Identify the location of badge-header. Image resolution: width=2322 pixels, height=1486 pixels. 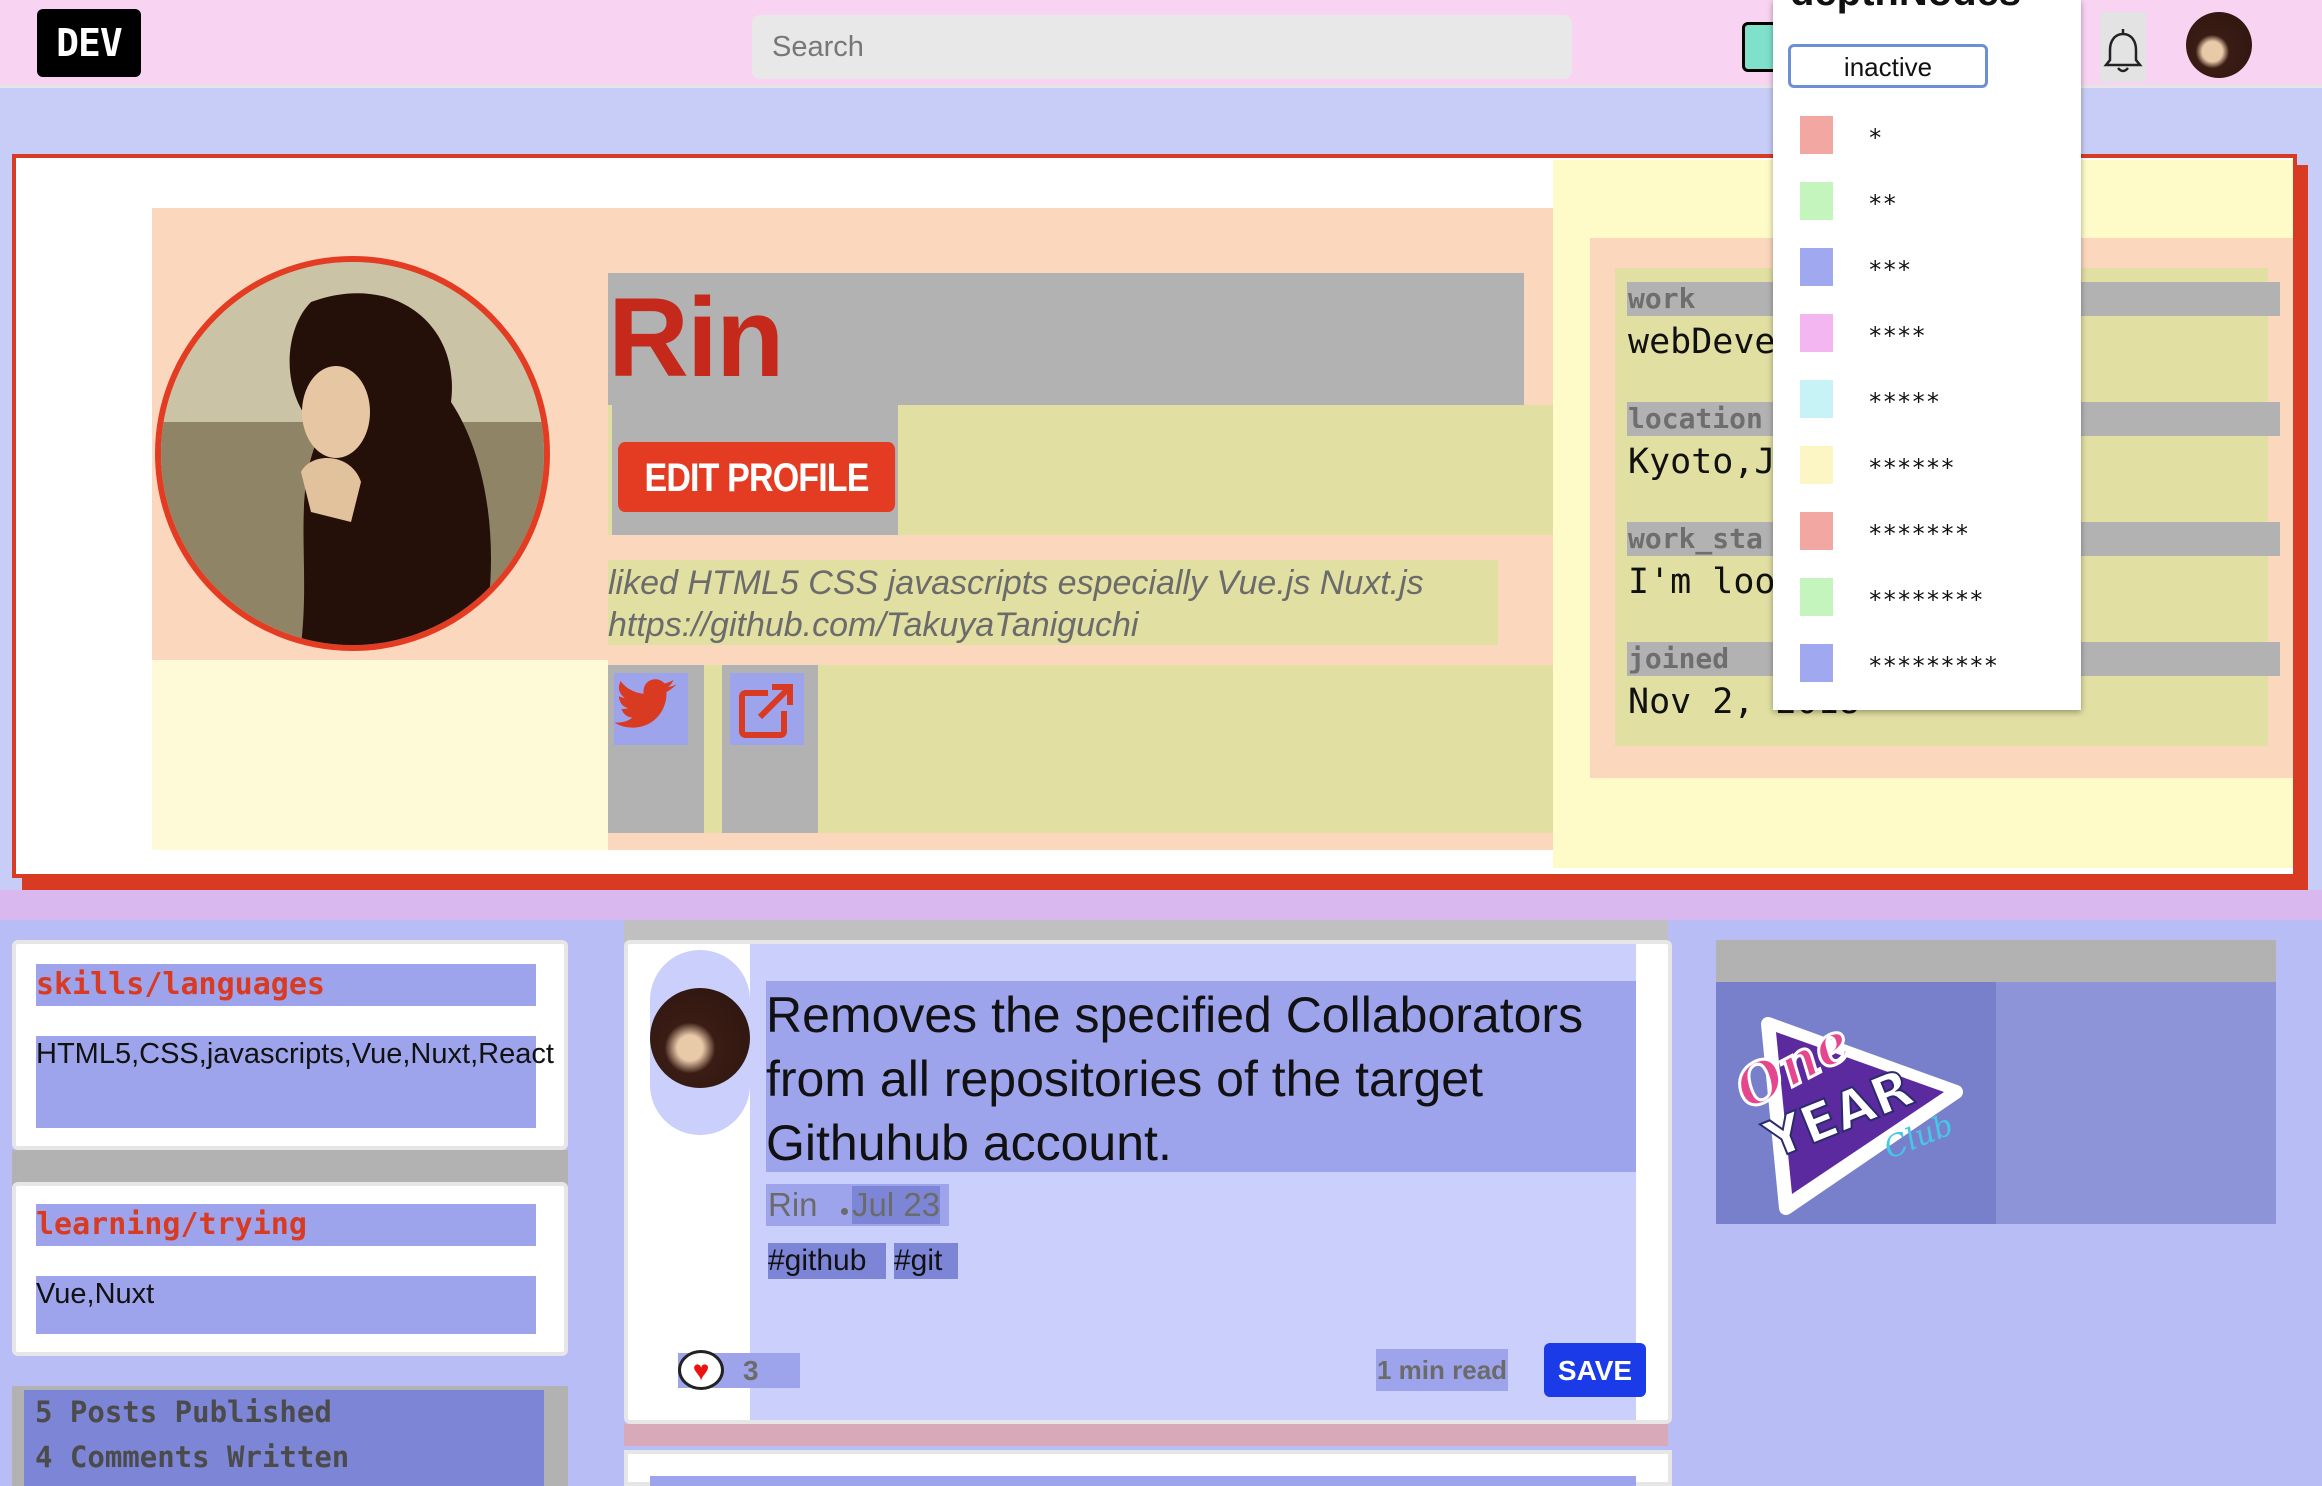
(1996, 961).